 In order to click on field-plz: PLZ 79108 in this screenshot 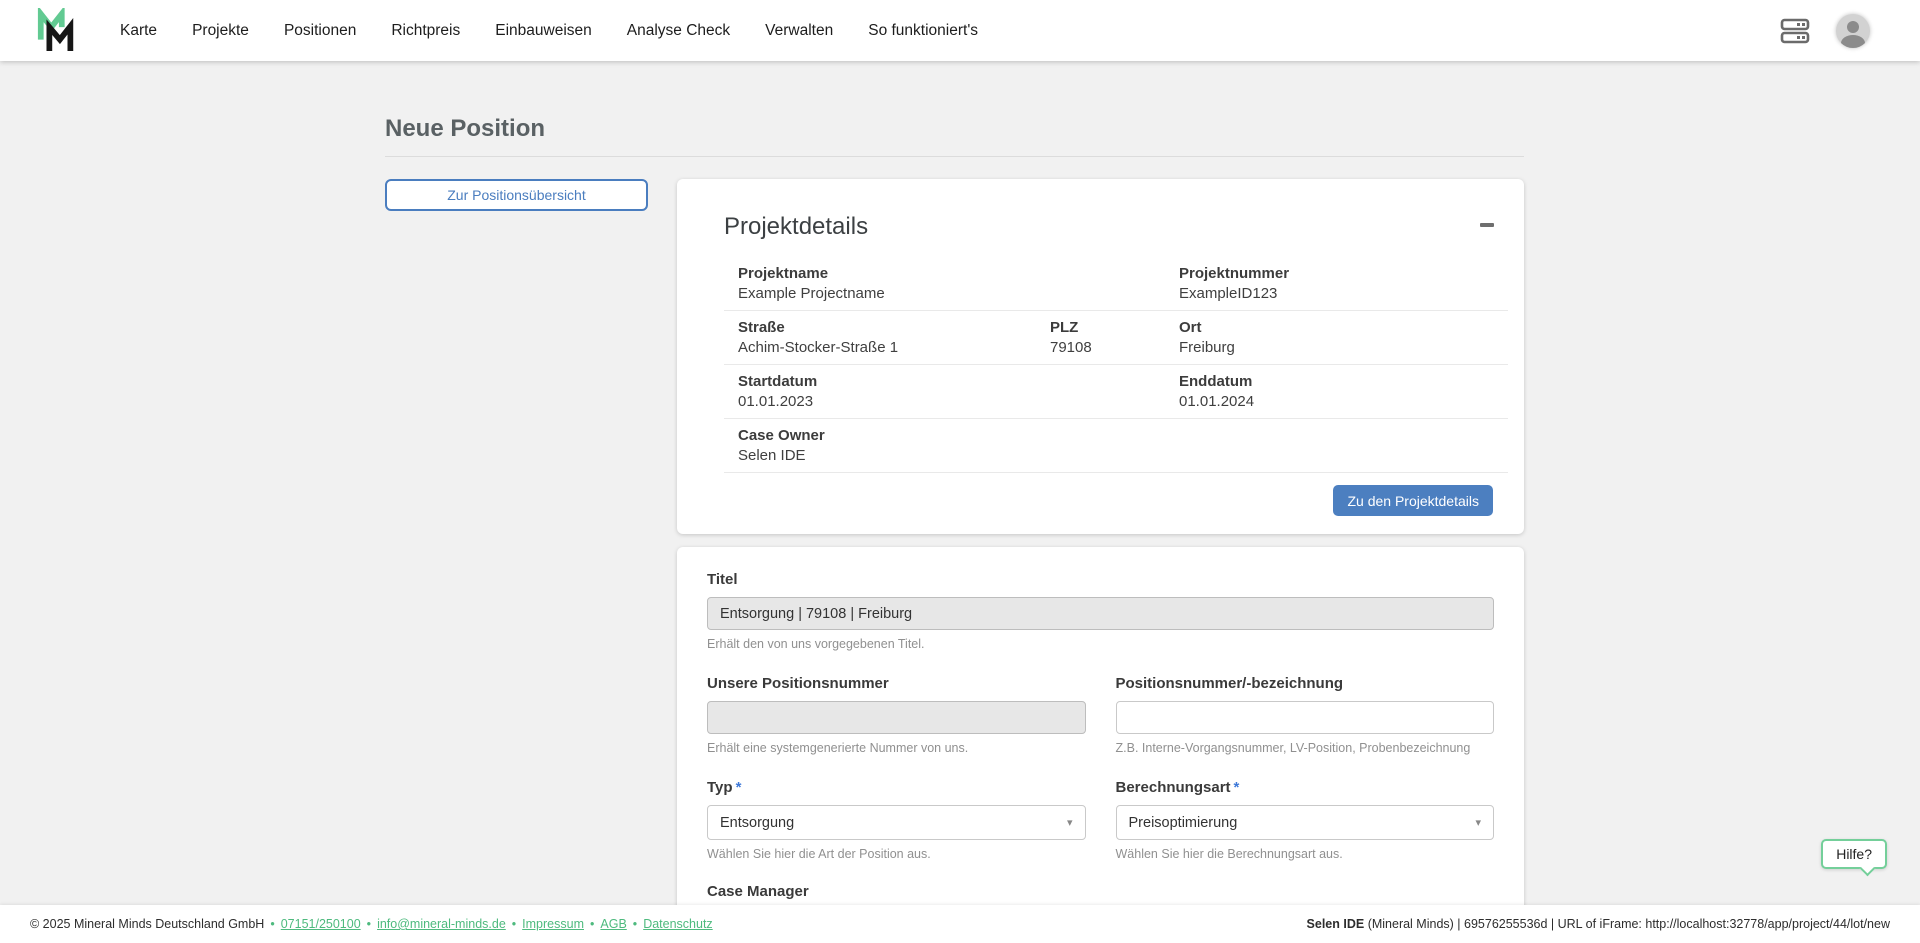, I will do `click(1100, 337)`.